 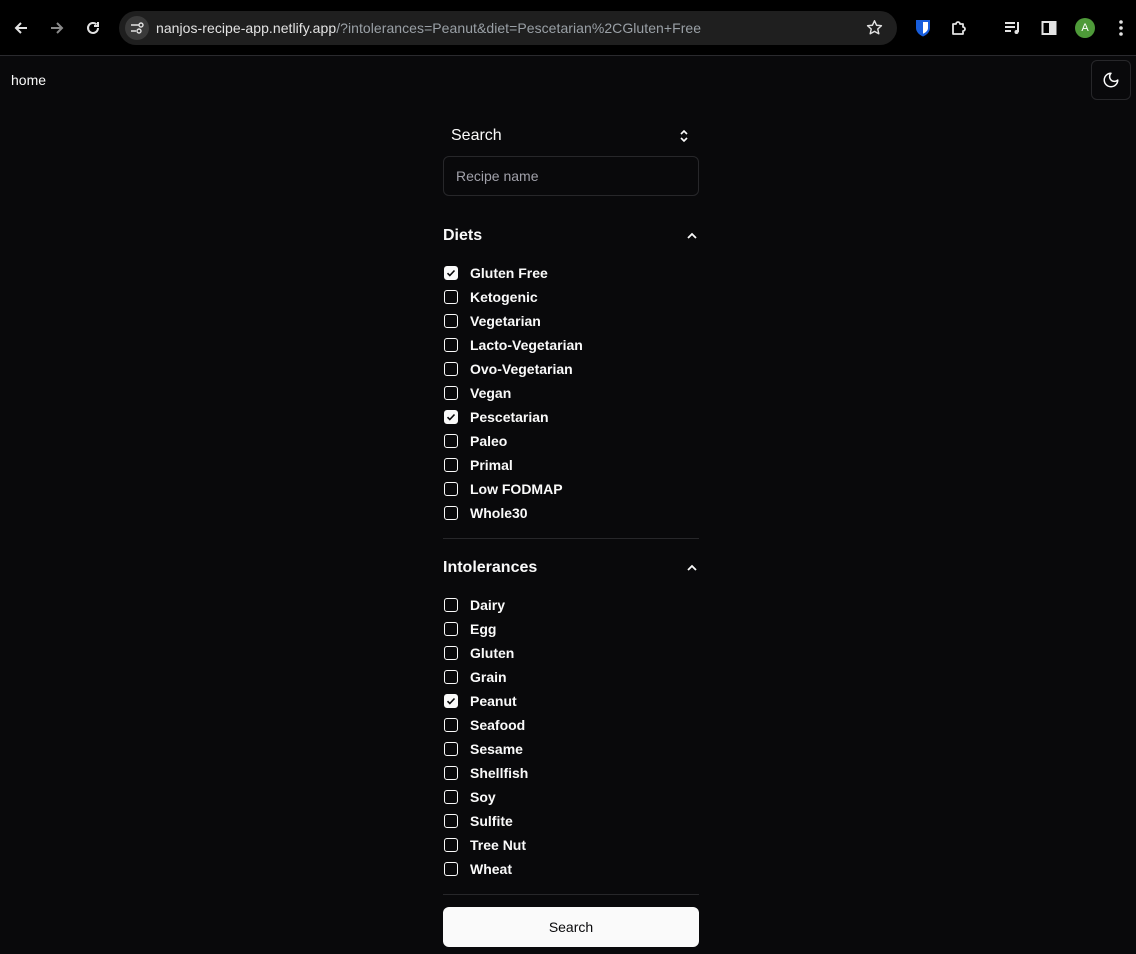 I want to click on diet-item-label: Gluten Free, so click(x=509, y=273).